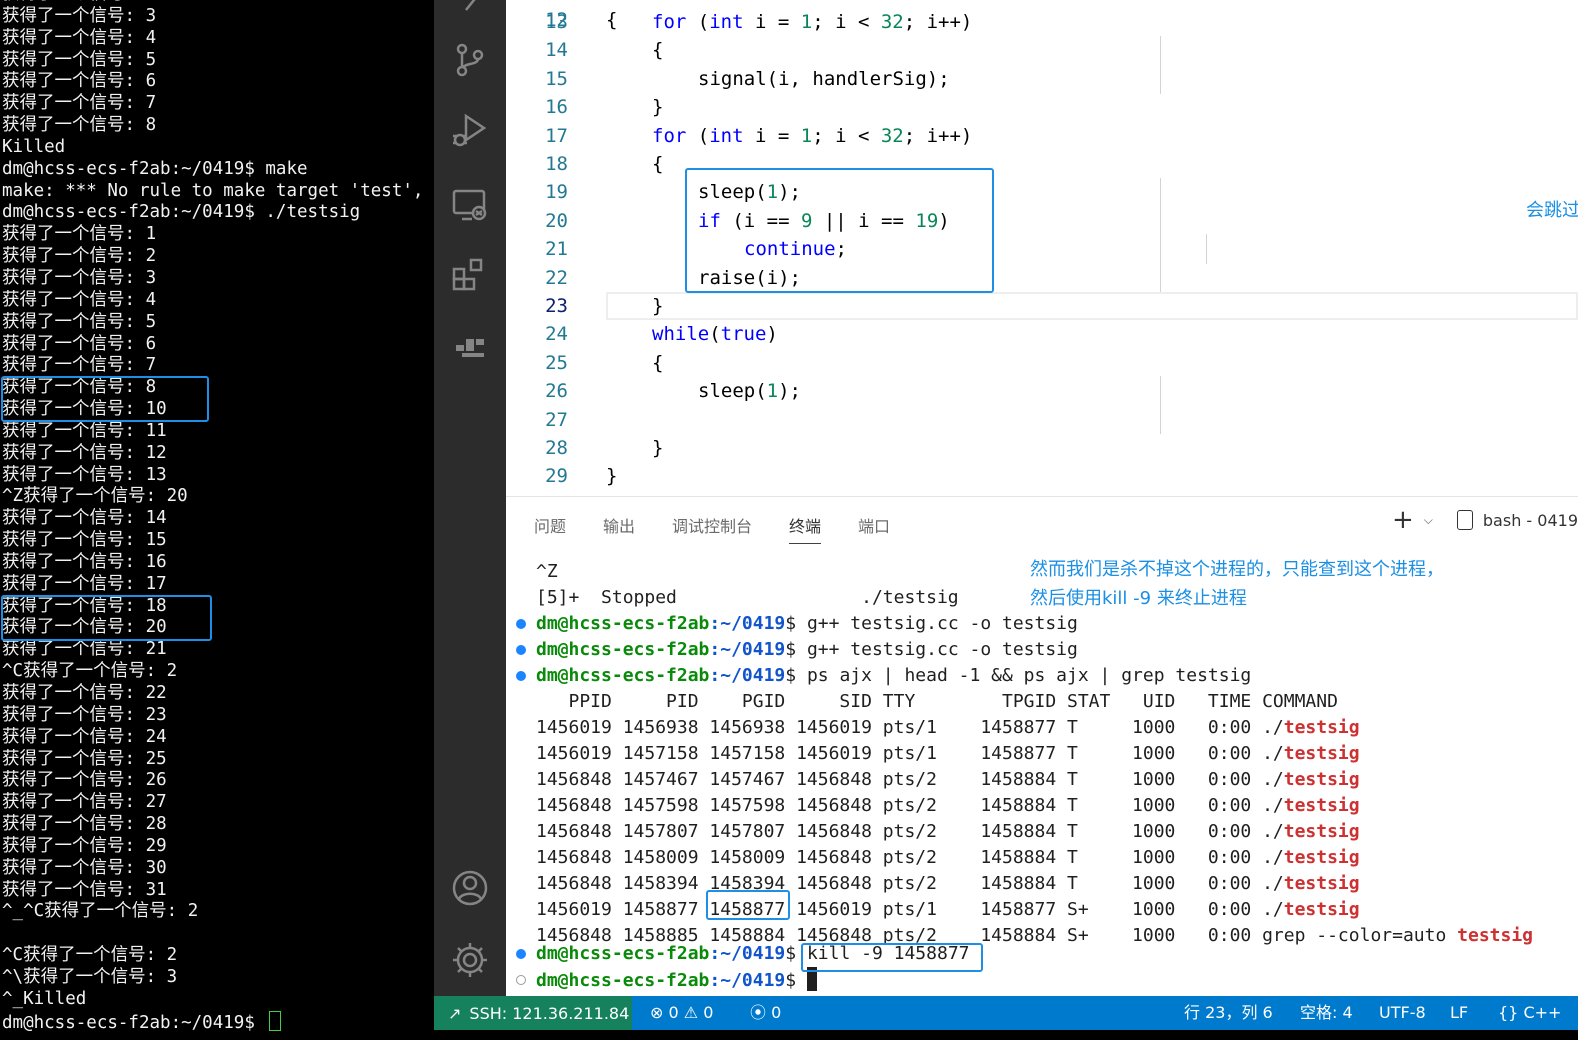 Image resolution: width=1578 pixels, height=1040 pixels. What do you see at coordinates (657, 363) in the screenshot?
I see `code-text: {` at bounding box center [657, 363].